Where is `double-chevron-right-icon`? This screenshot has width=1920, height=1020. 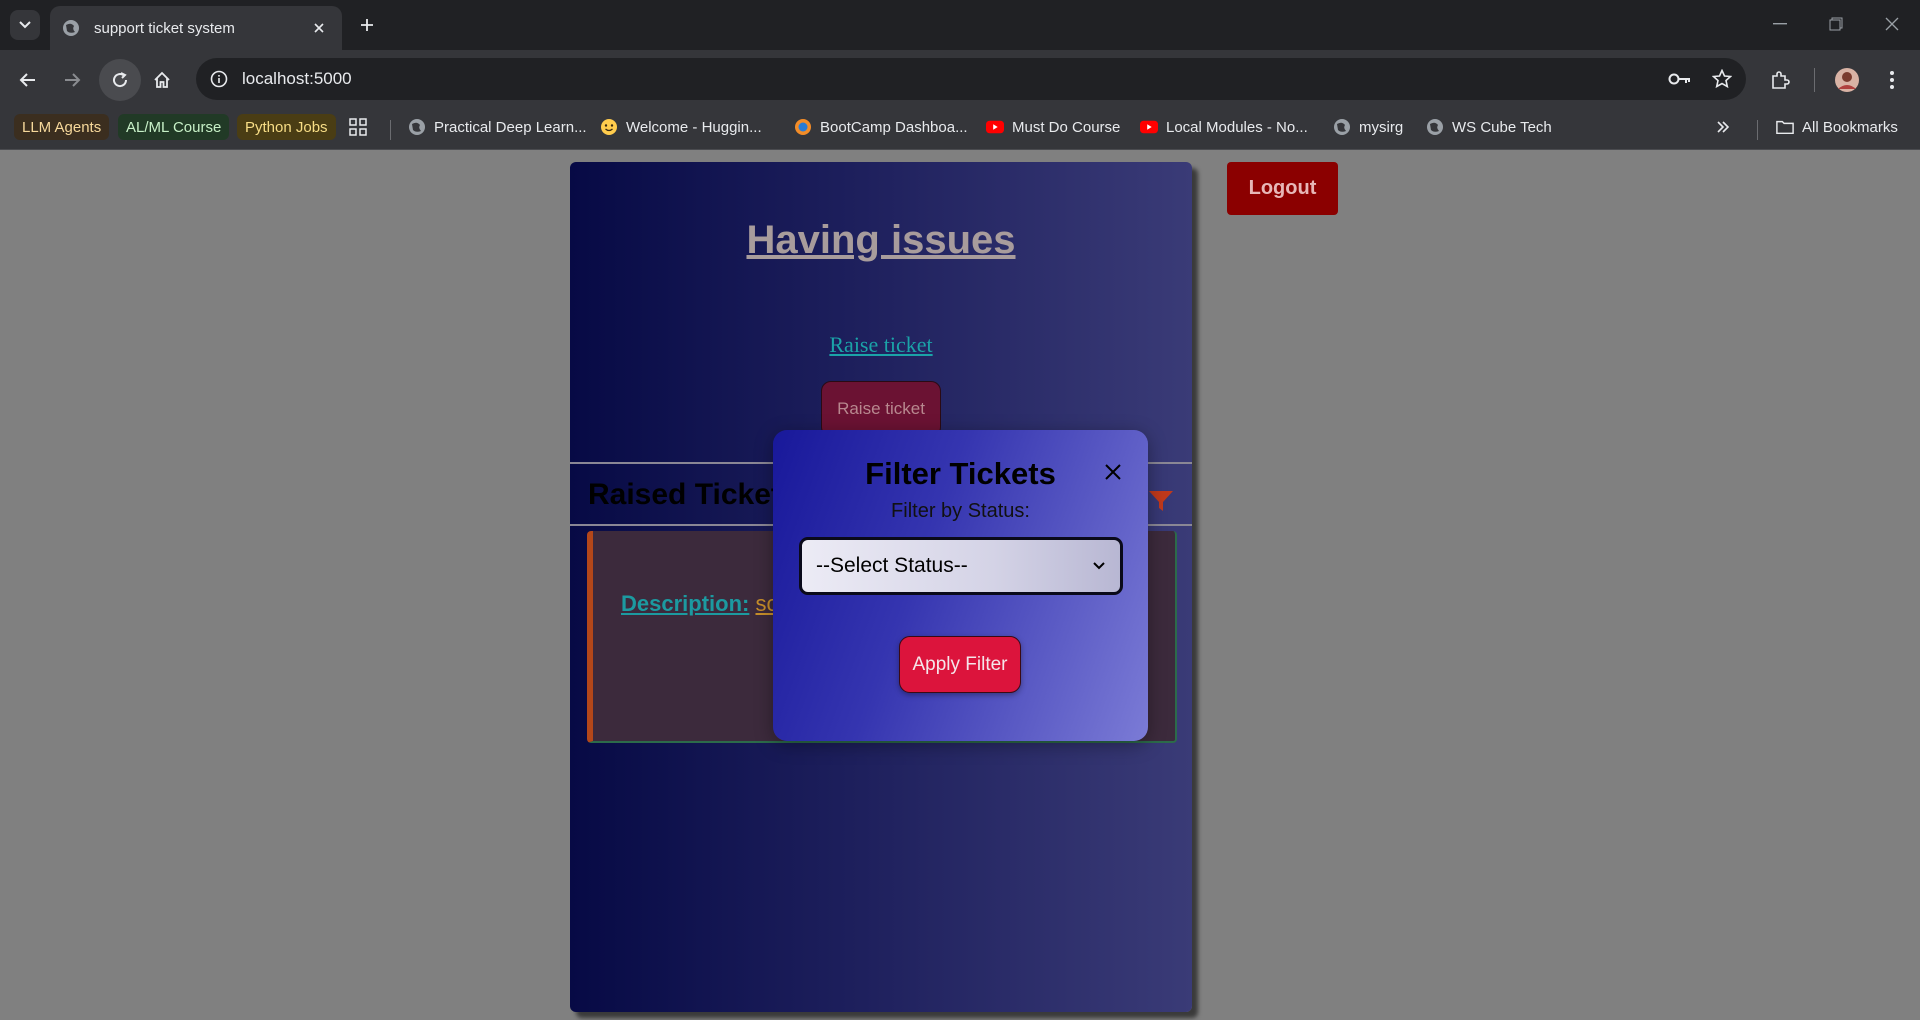
double-chevron-right-icon is located at coordinates (1723, 127).